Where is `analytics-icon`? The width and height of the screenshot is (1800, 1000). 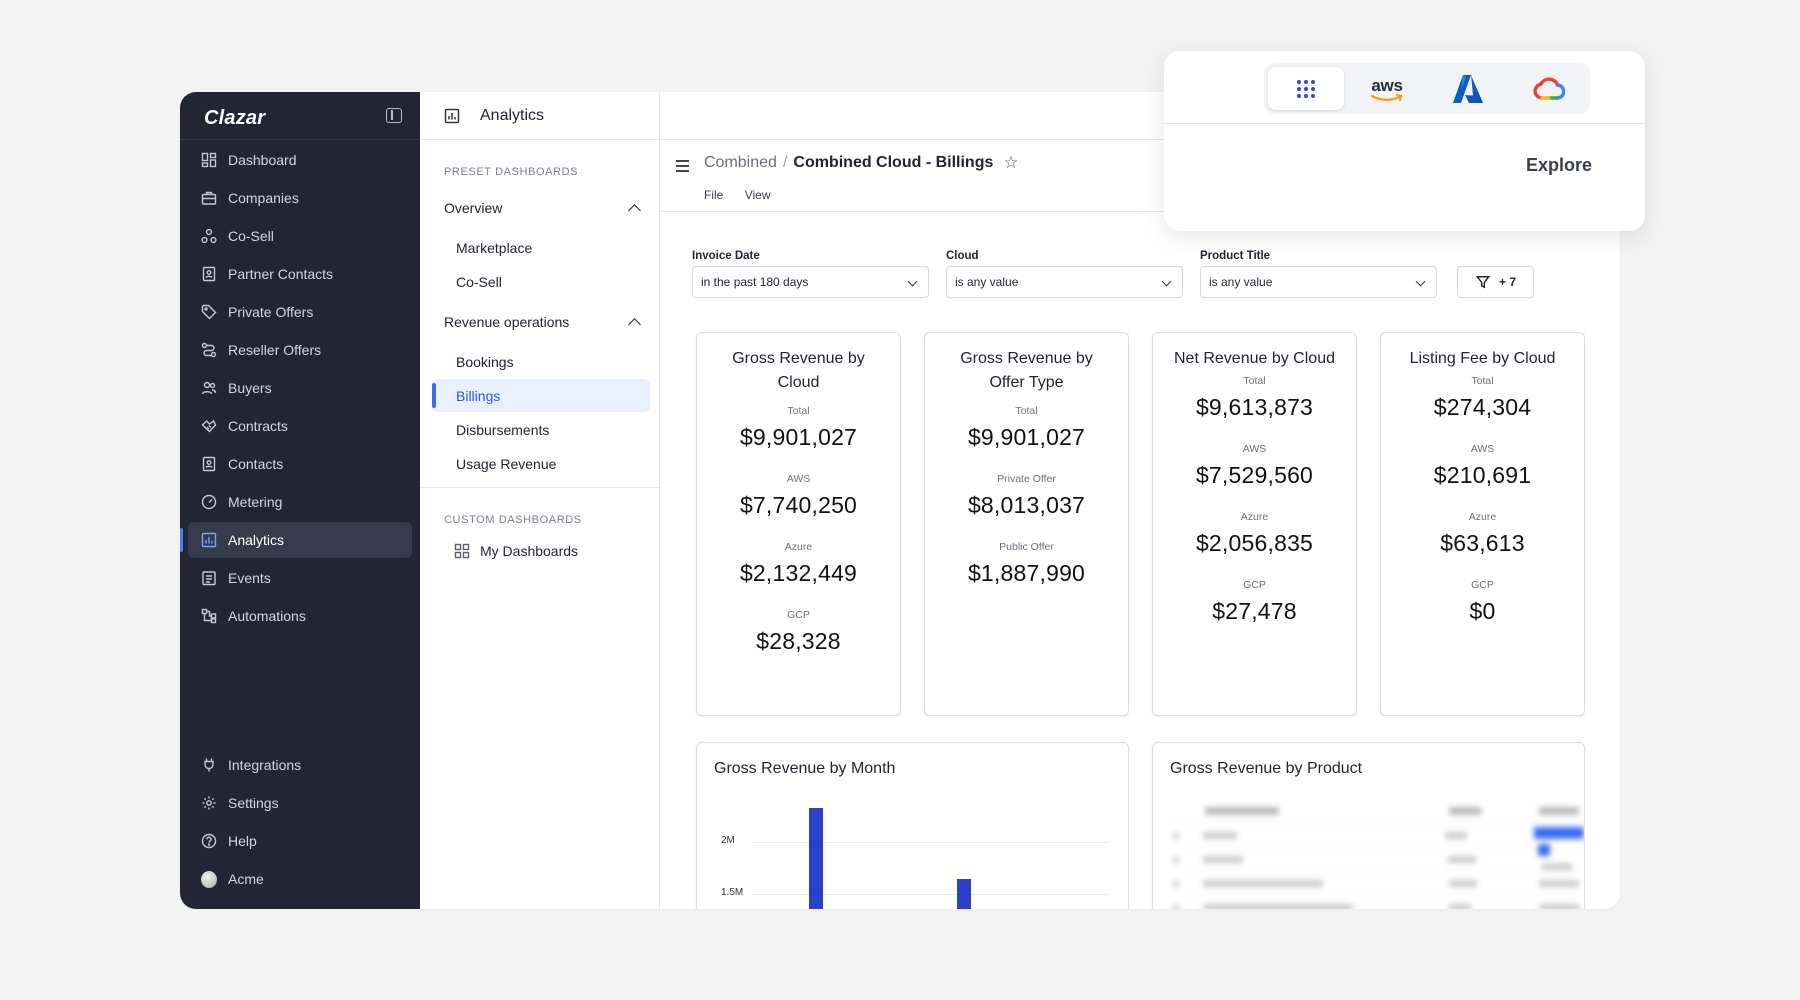 analytics-icon is located at coordinates (209, 540).